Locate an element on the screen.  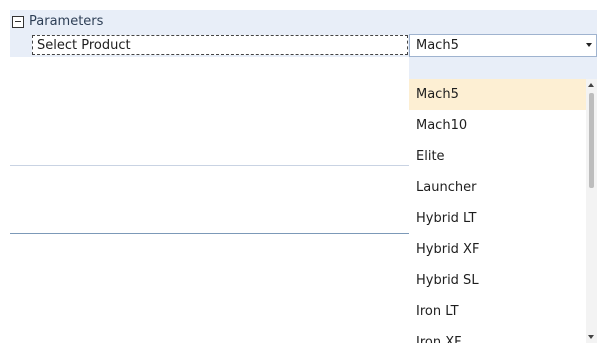
product-select-value: Mach5 is located at coordinates (437, 45).